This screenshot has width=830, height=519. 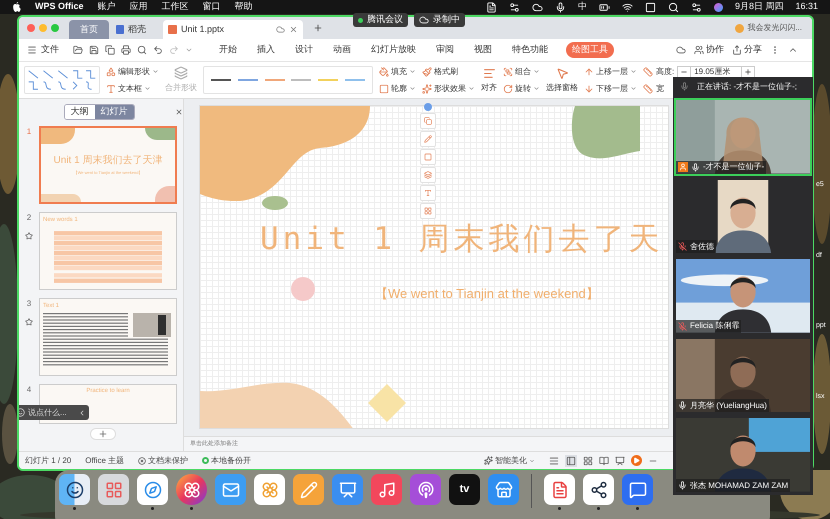 What do you see at coordinates (759, 7) in the screenshot?
I see `date-text: 9月8日 周四` at bounding box center [759, 7].